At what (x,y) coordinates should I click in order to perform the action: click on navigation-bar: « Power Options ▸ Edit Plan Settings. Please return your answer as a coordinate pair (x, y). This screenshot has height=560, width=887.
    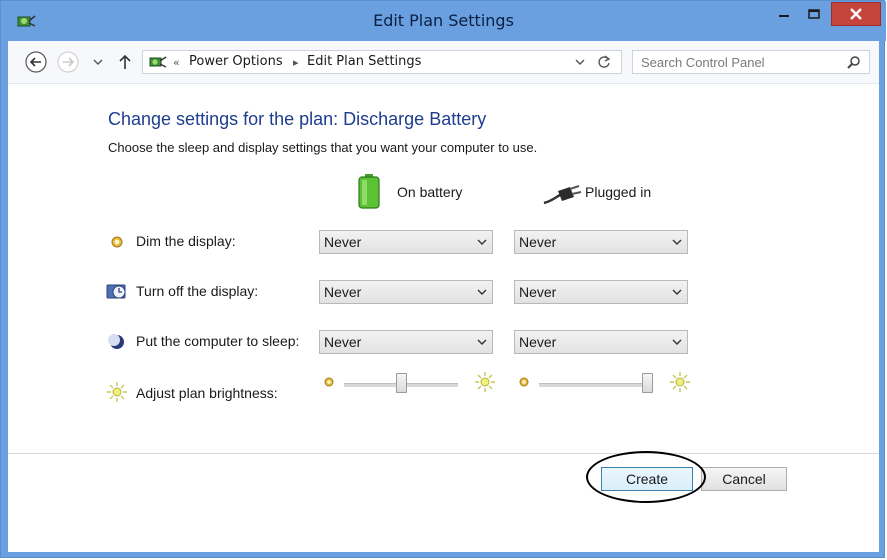
    Looking at the image, I should click on (443, 62).